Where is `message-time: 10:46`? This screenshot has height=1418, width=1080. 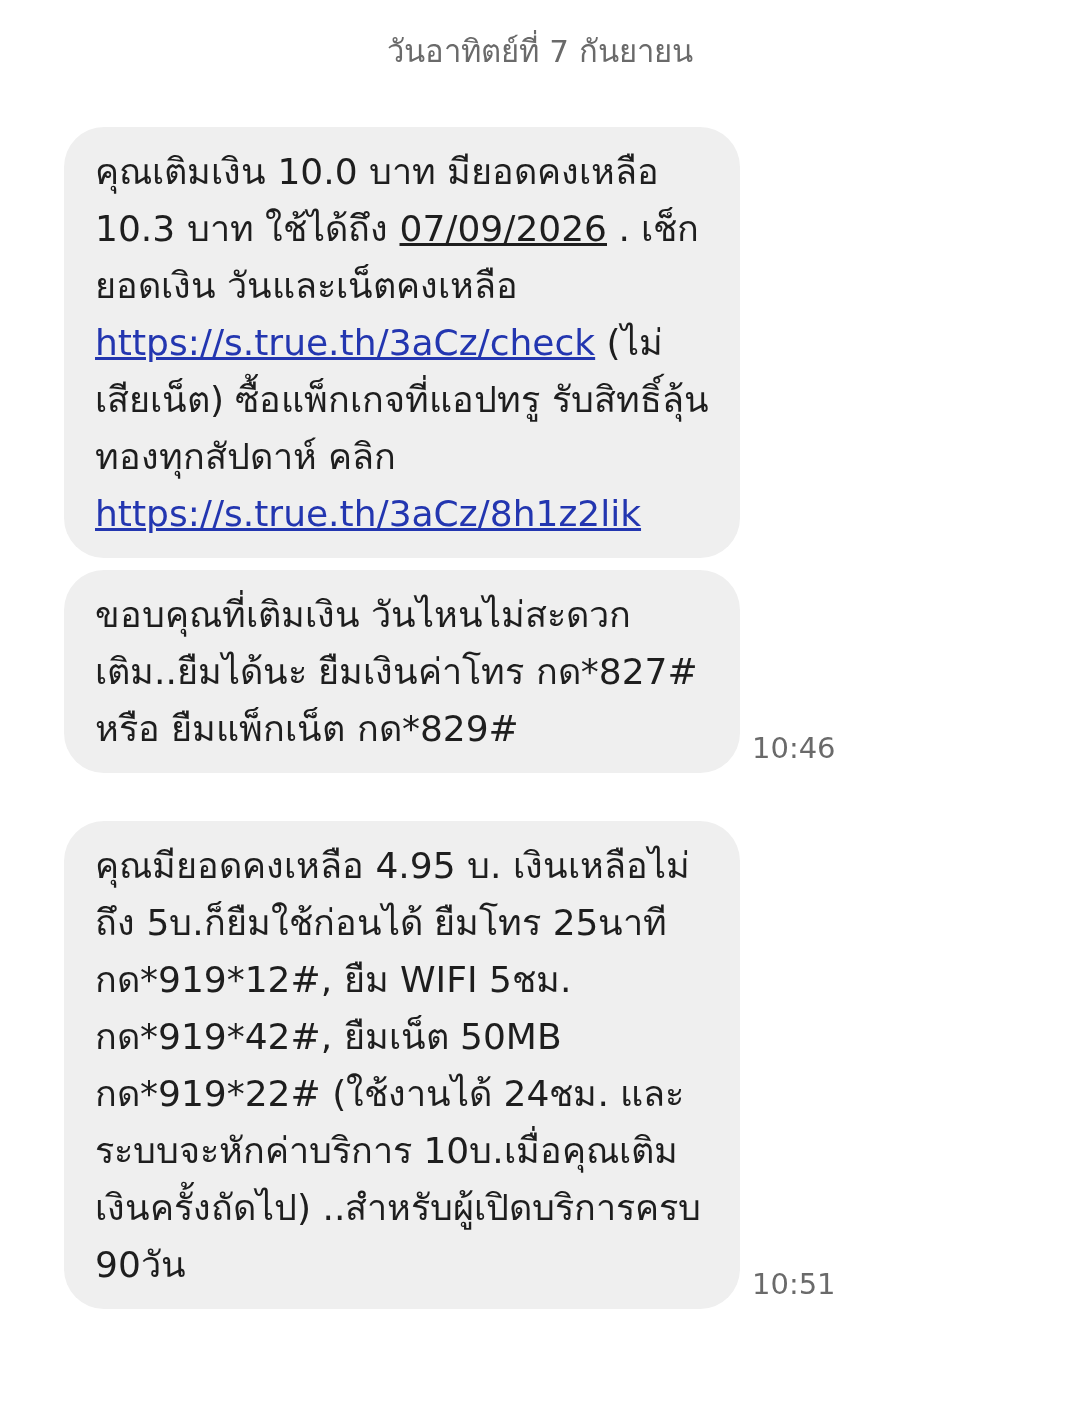
message-time: 10:46 is located at coordinates (794, 748).